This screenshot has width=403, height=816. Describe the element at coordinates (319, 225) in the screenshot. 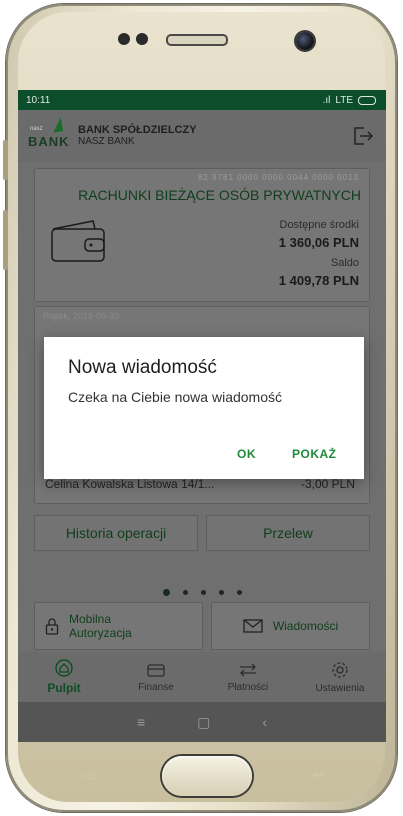

I see `available-label: Dostępne środki` at that location.